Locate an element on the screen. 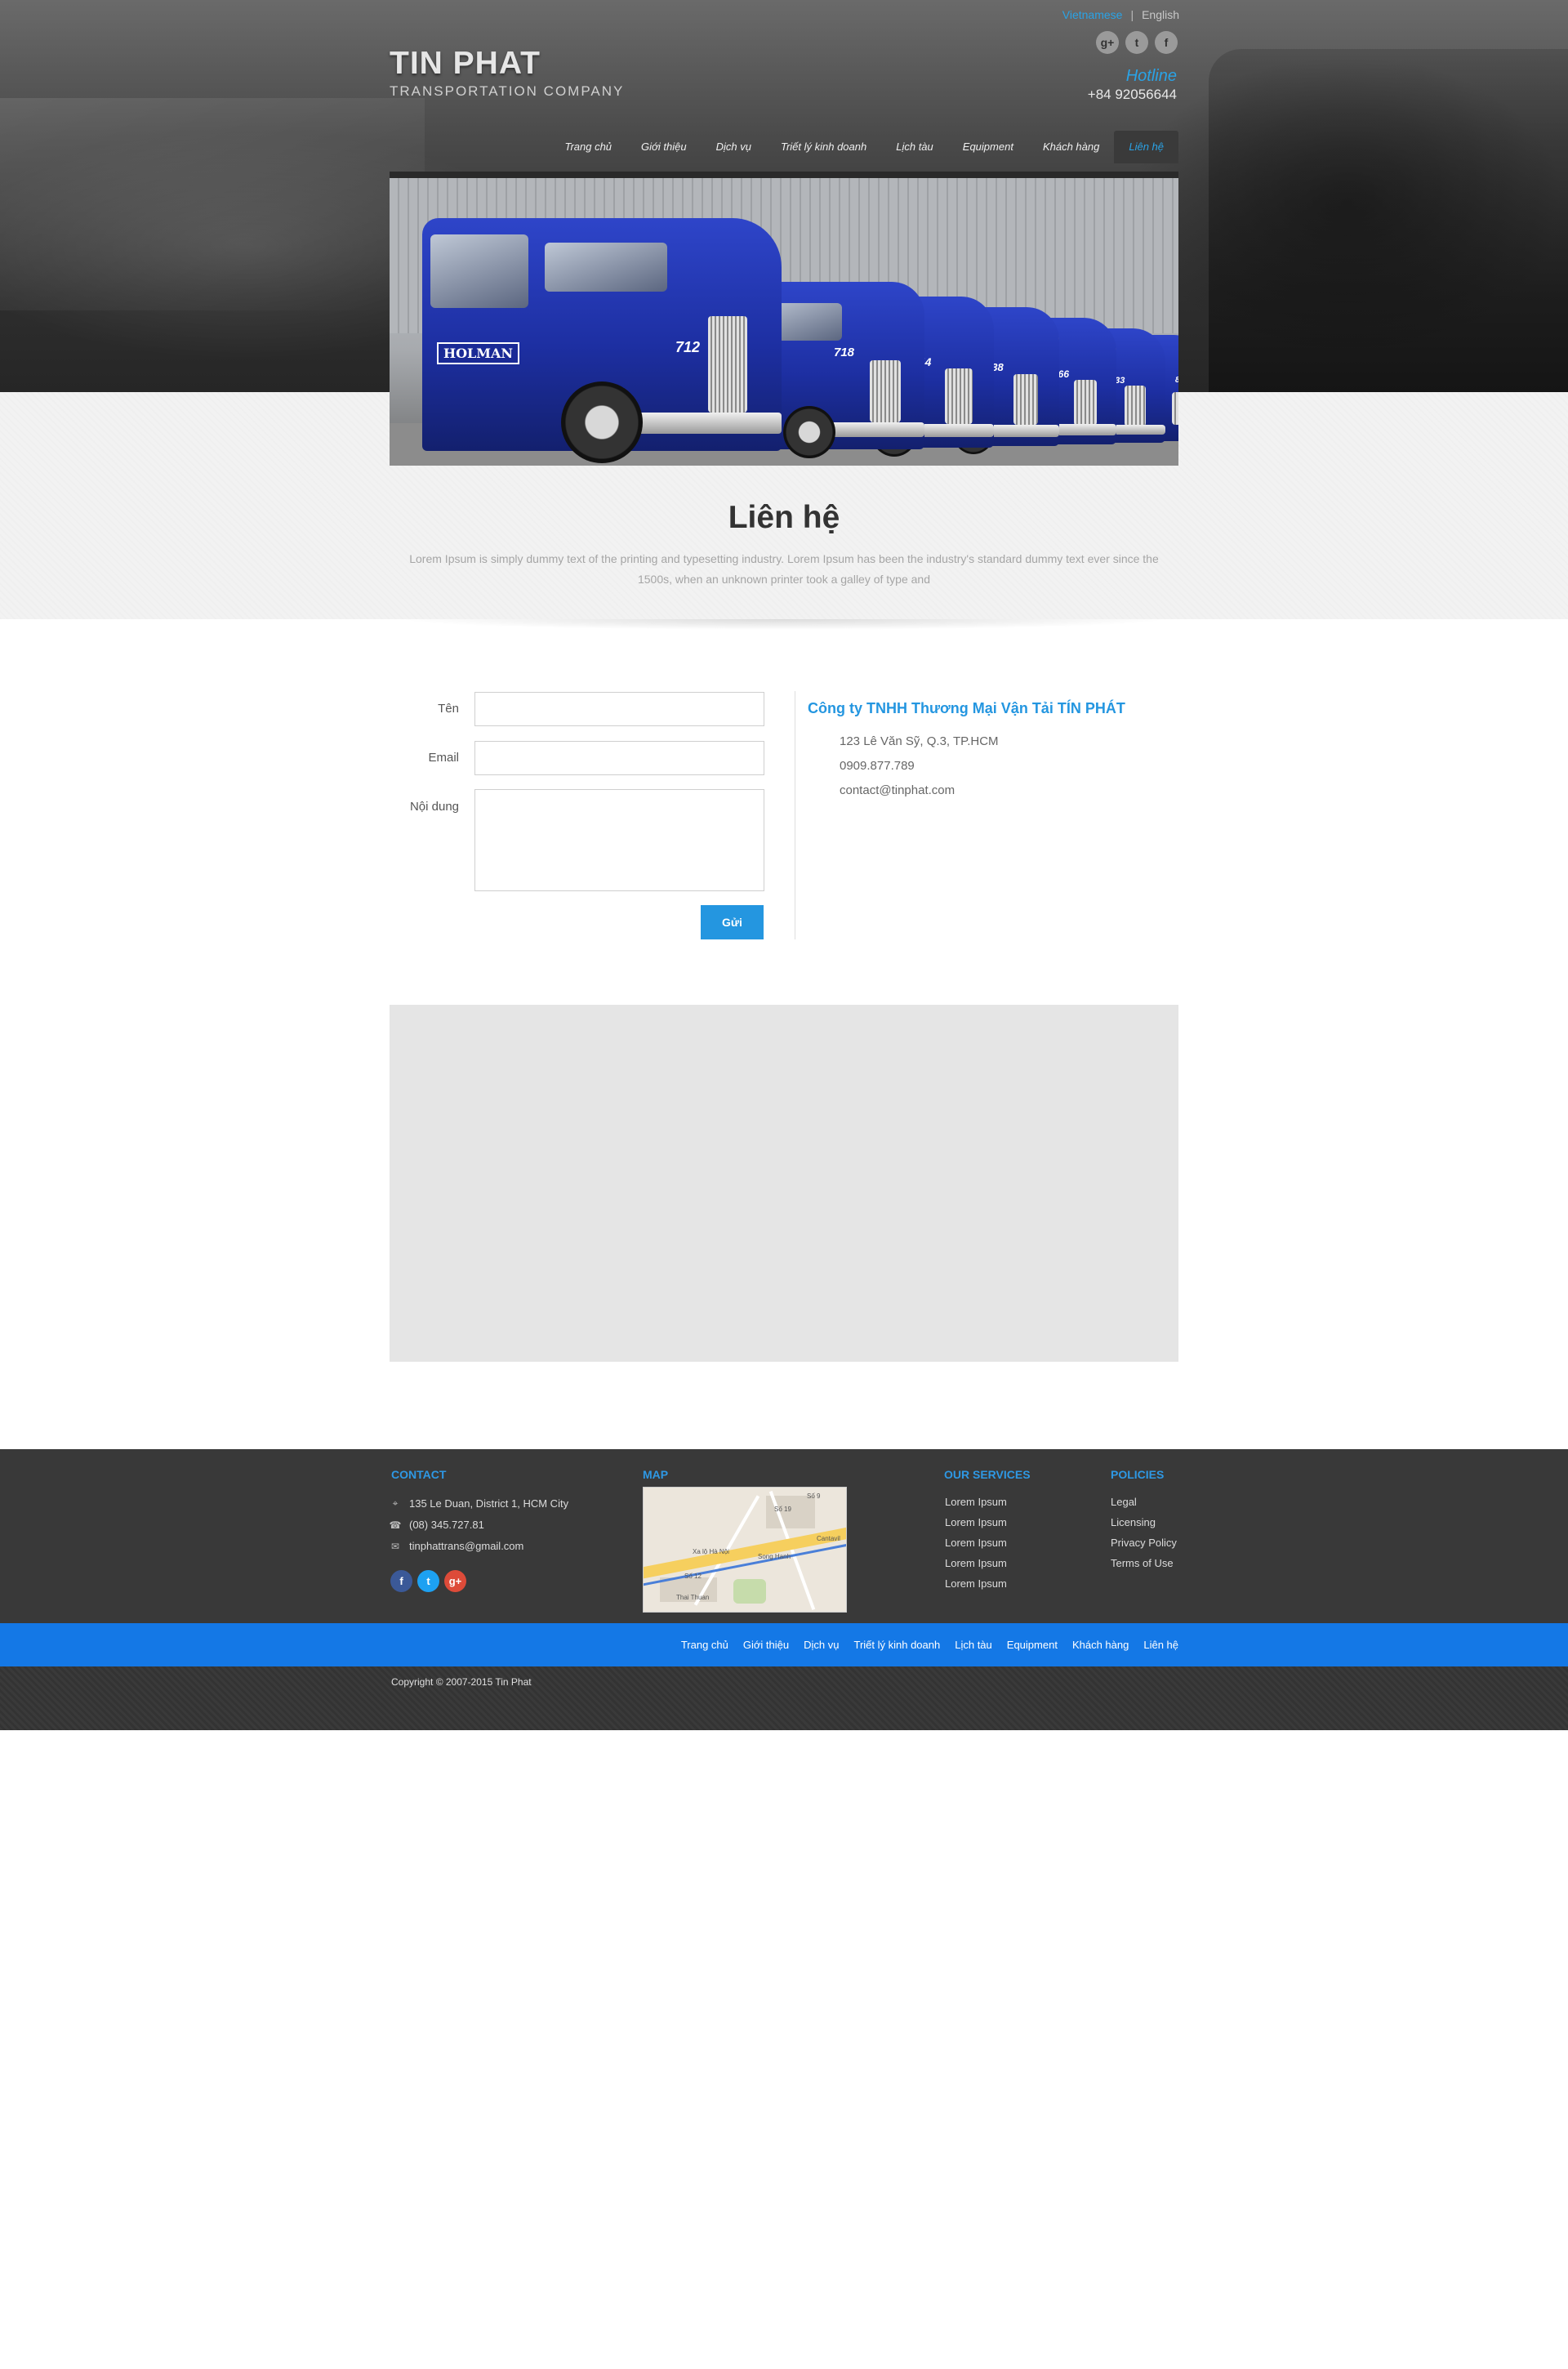 The image size is (1568, 2369). company-name: Công ty TNHH Thương Mại Vận Tải TÍN PHÁT is located at coordinates (967, 708).